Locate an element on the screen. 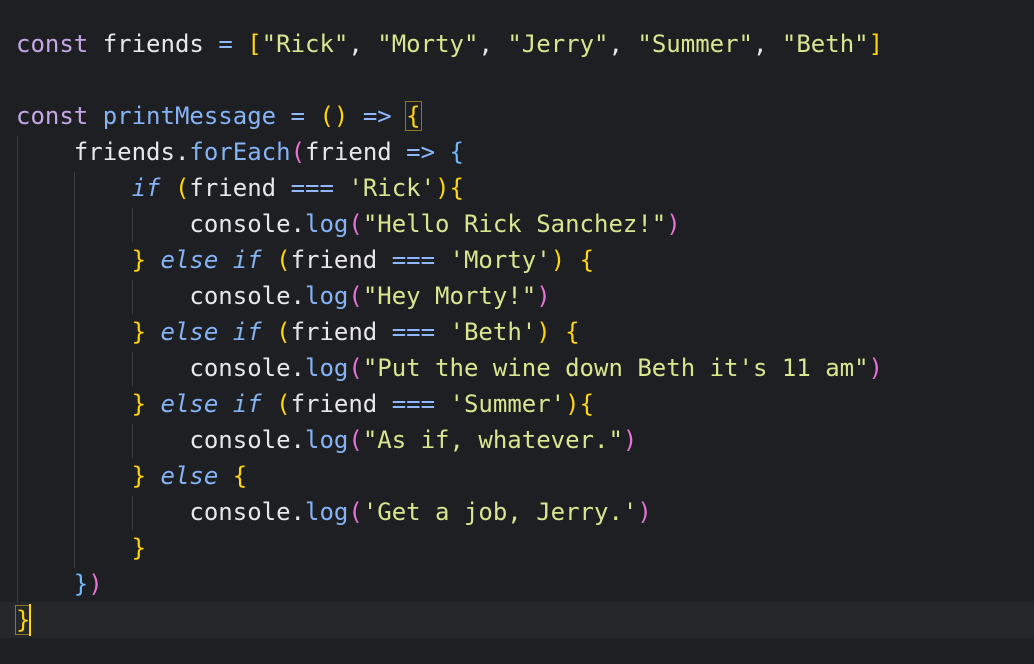 The image size is (1034, 664). bracket-match: { is located at coordinates (413, 116).